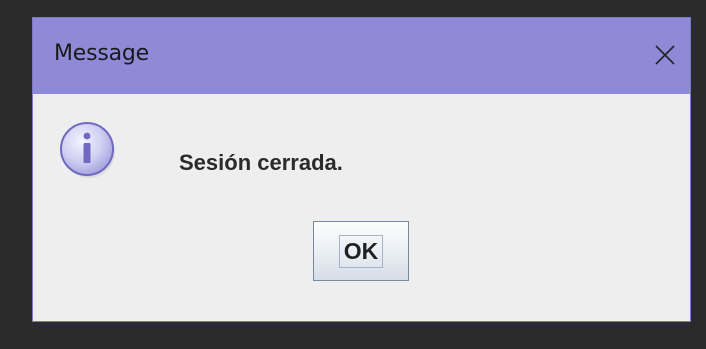 The image size is (706, 349). I want to click on info-icon, so click(87, 150).